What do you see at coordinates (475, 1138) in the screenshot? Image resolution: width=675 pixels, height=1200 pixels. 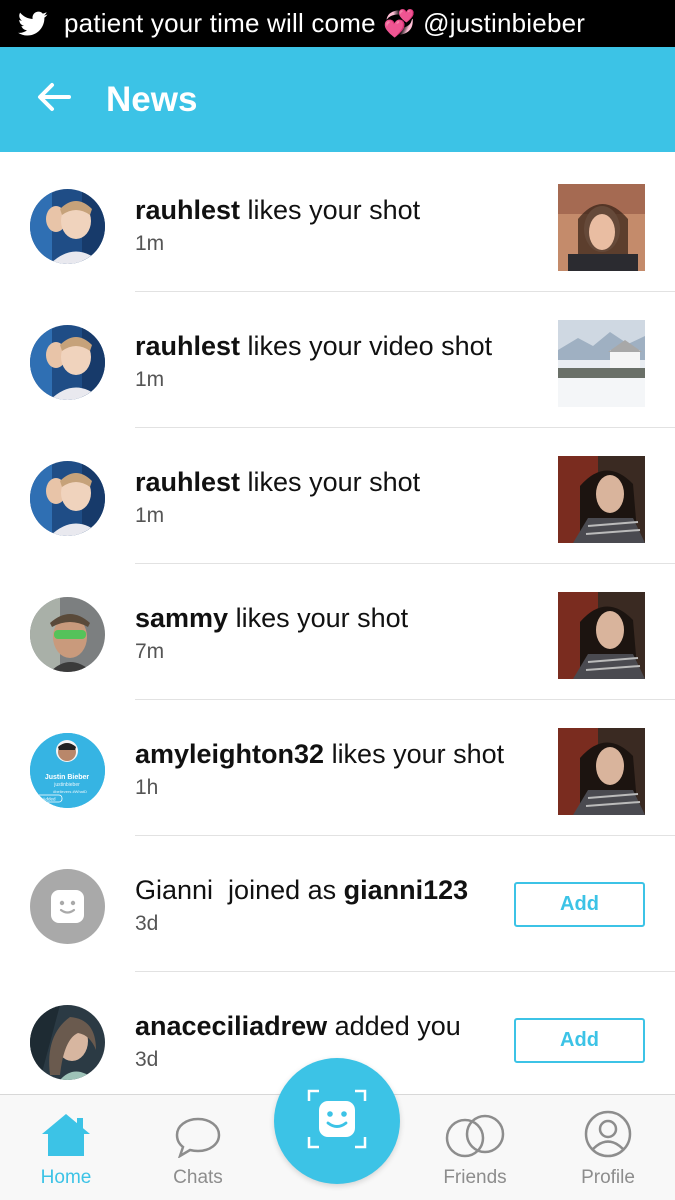 I see `friends-circles-icon` at bounding box center [475, 1138].